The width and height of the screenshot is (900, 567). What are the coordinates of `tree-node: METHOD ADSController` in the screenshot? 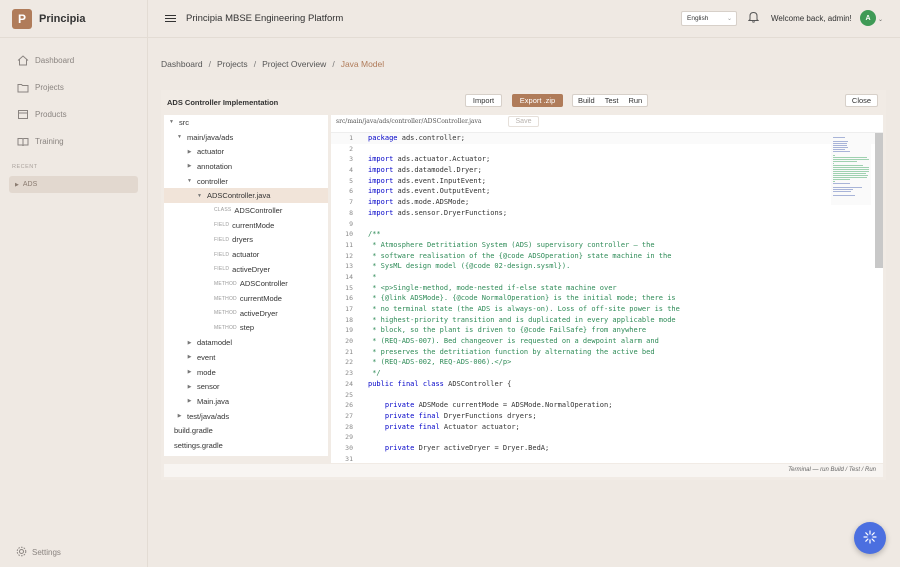 It's located at (246, 284).